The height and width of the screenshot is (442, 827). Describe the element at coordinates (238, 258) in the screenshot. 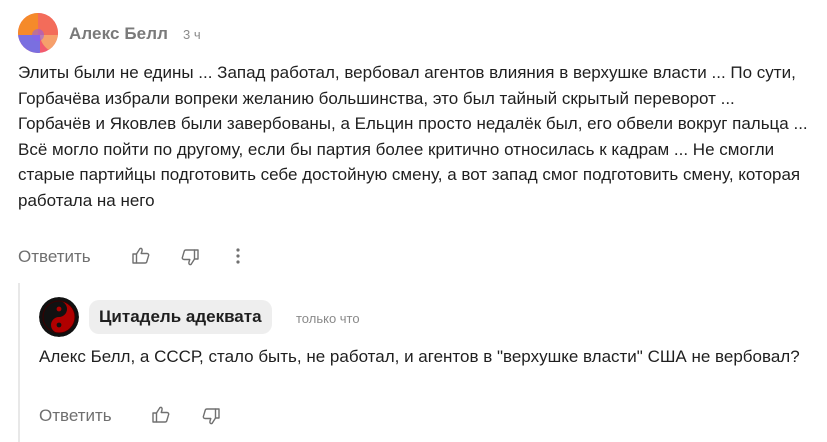

I see `more-vertical-icon` at that location.